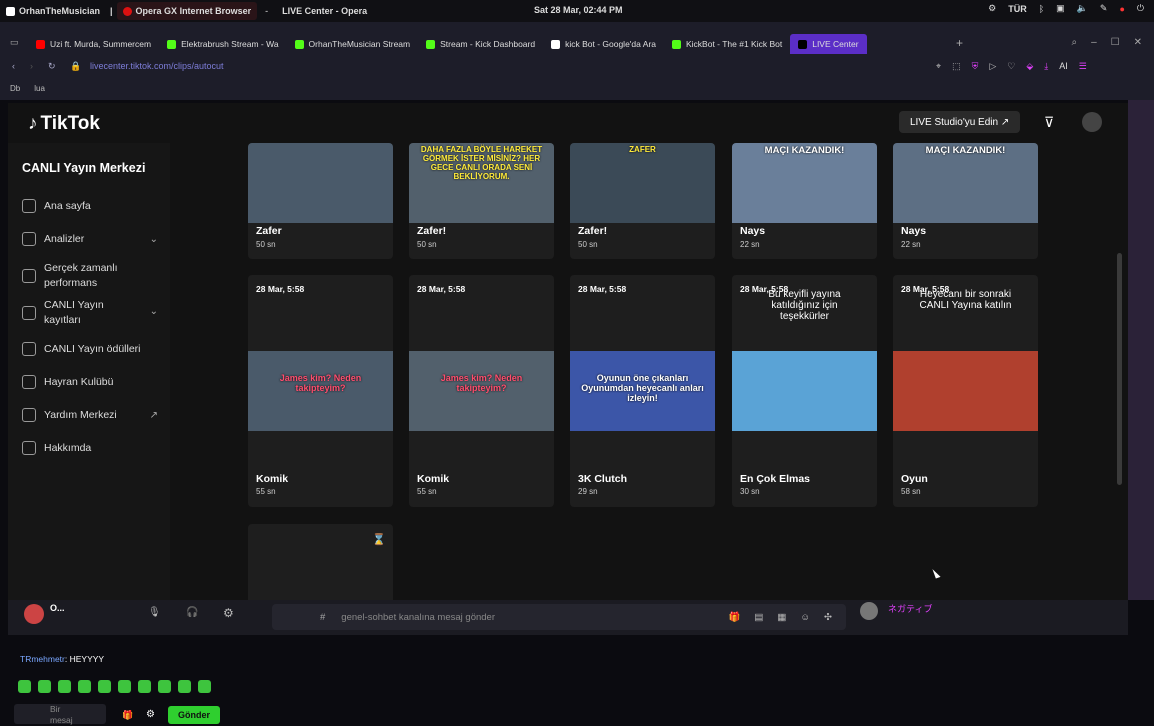 This screenshot has height=726, width=1154. What do you see at coordinates (14, 42) in the screenshot?
I see `sidebar-toggle-icon: ▭` at bounding box center [14, 42].